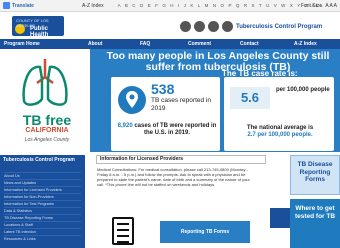 The height and width of the screenshot is (248, 340). What do you see at coordinates (305, 44) in the screenshot?
I see `nav-az-index: A-Z Index` at bounding box center [305, 44].